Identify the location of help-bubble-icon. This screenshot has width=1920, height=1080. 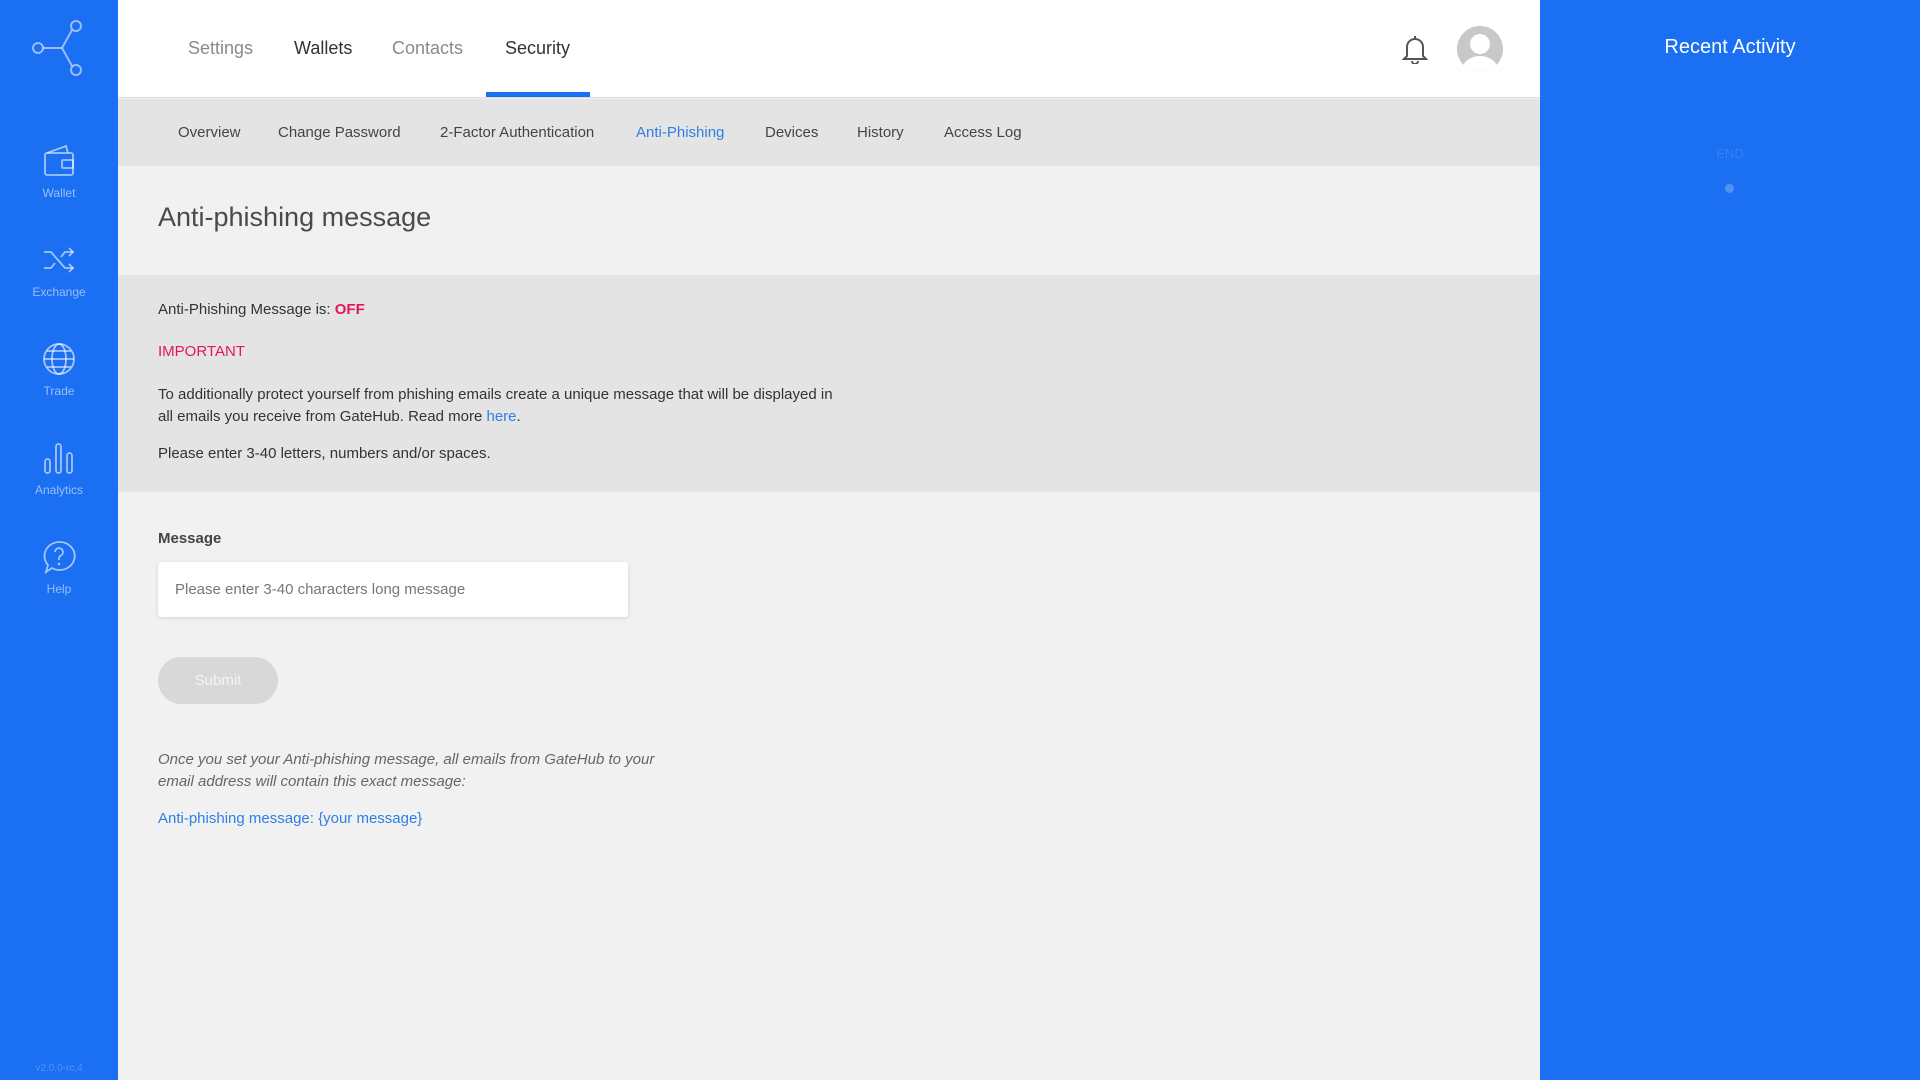
(59, 557).